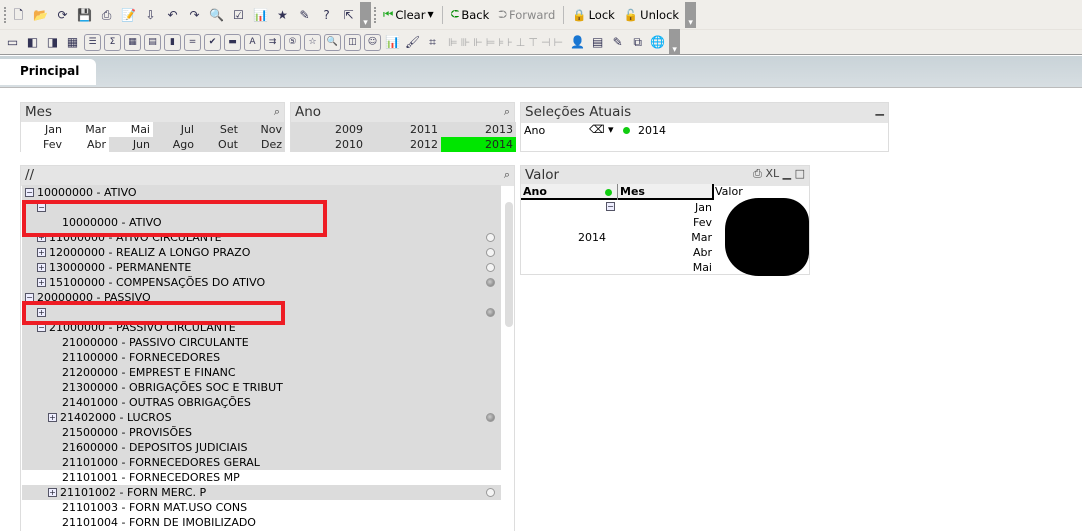  Describe the element at coordinates (219, 144) in the screenshot. I see `listbox-item-out: Out` at that location.